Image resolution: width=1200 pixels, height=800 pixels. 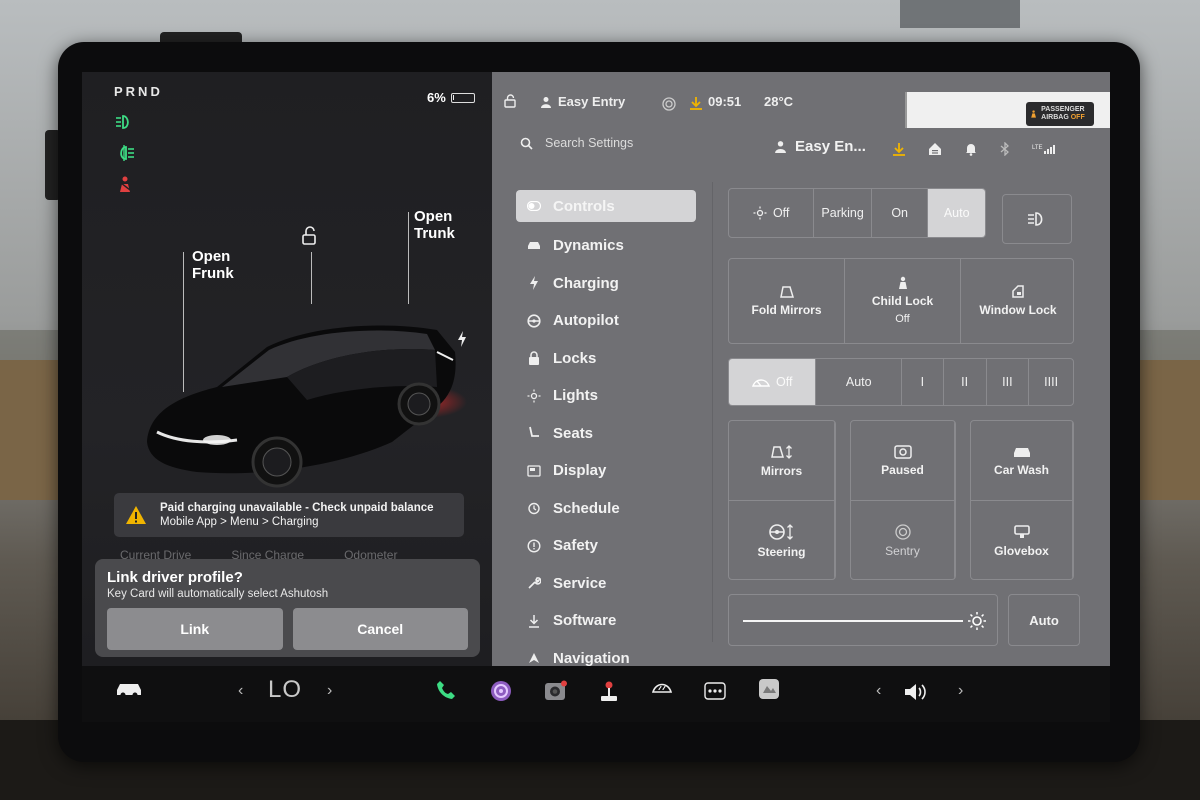 What do you see at coordinates (935, 149) in the screenshot?
I see `homelink-icon` at bounding box center [935, 149].